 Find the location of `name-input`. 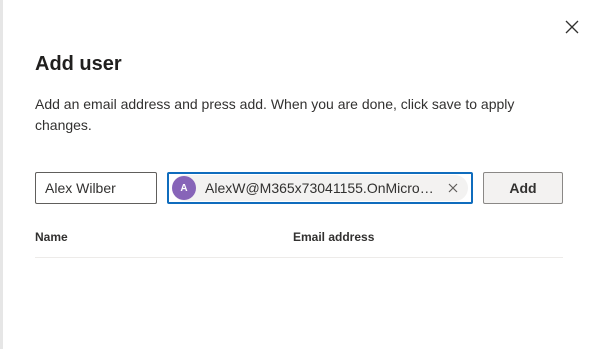

name-input is located at coordinates (96, 188).